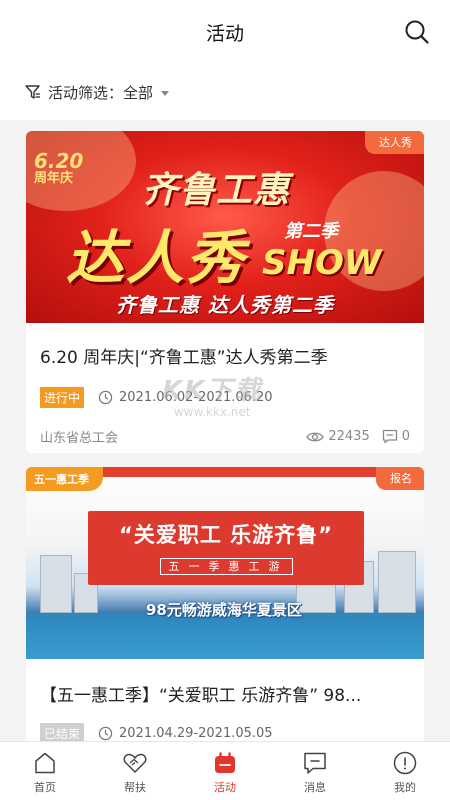  I want to click on comment-count: 0, so click(405, 436).